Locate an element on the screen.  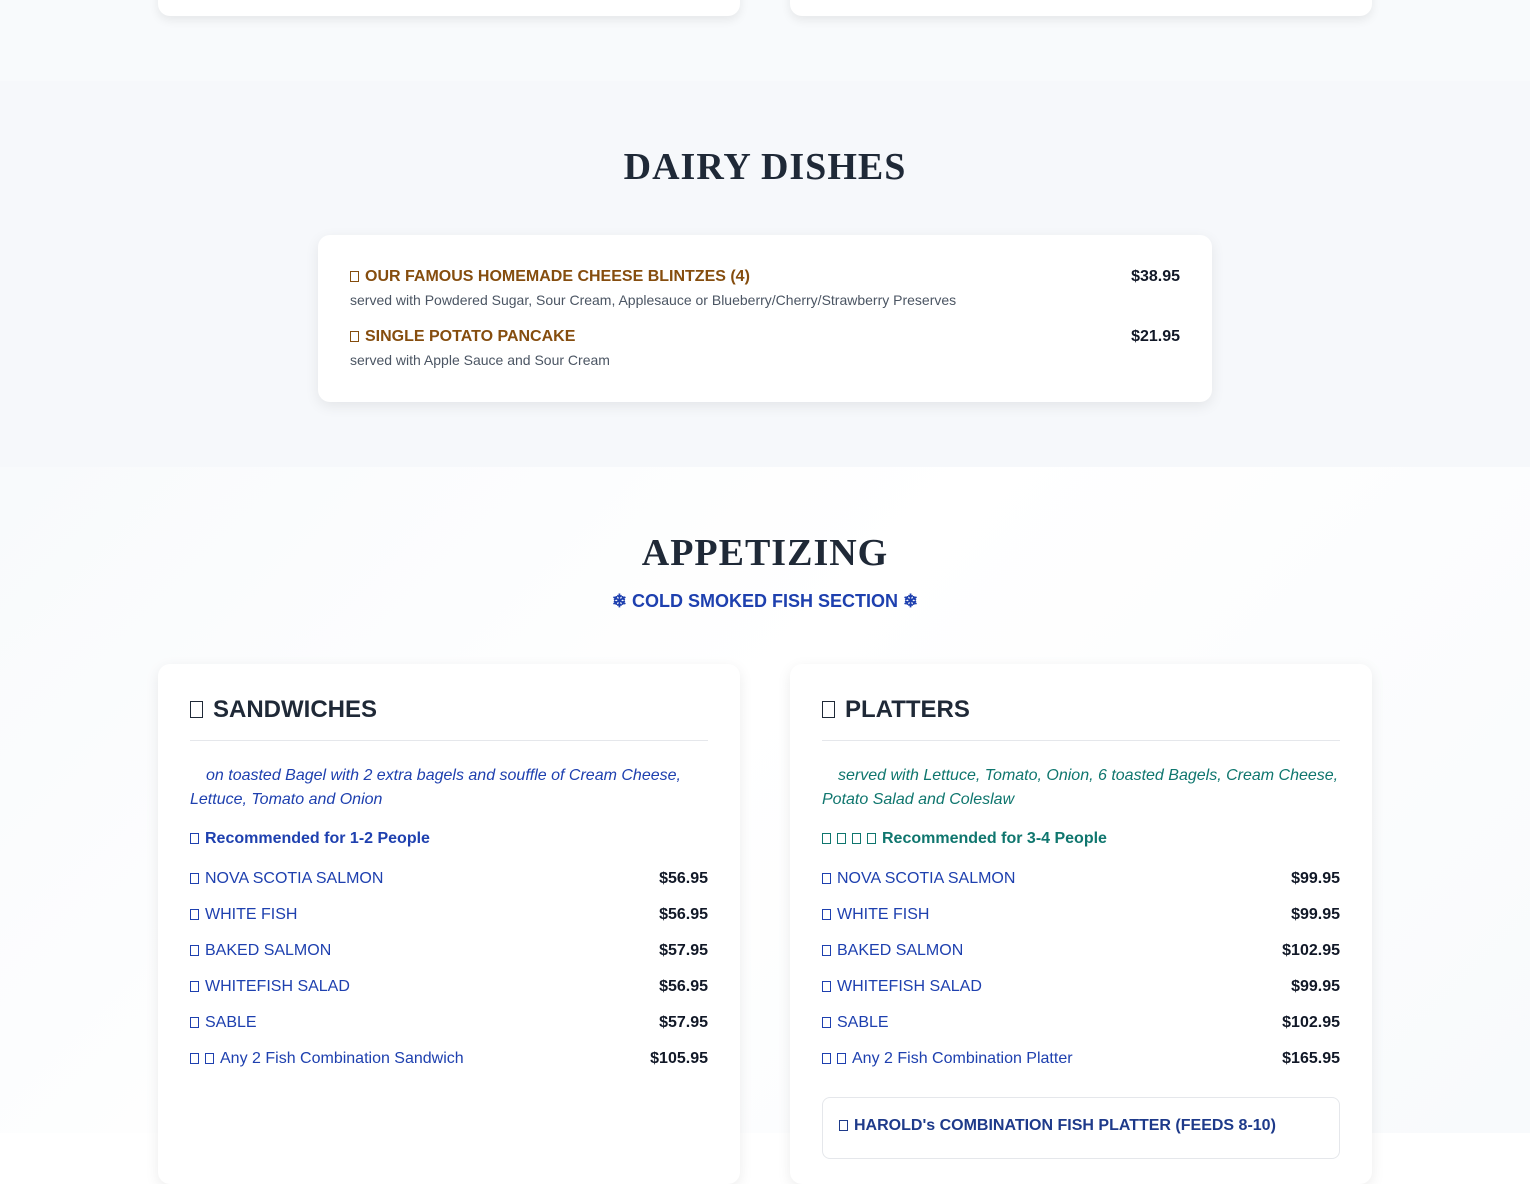
sandwiches-recommendation: Recommended for 1-2 People is located at coordinates (310, 839).